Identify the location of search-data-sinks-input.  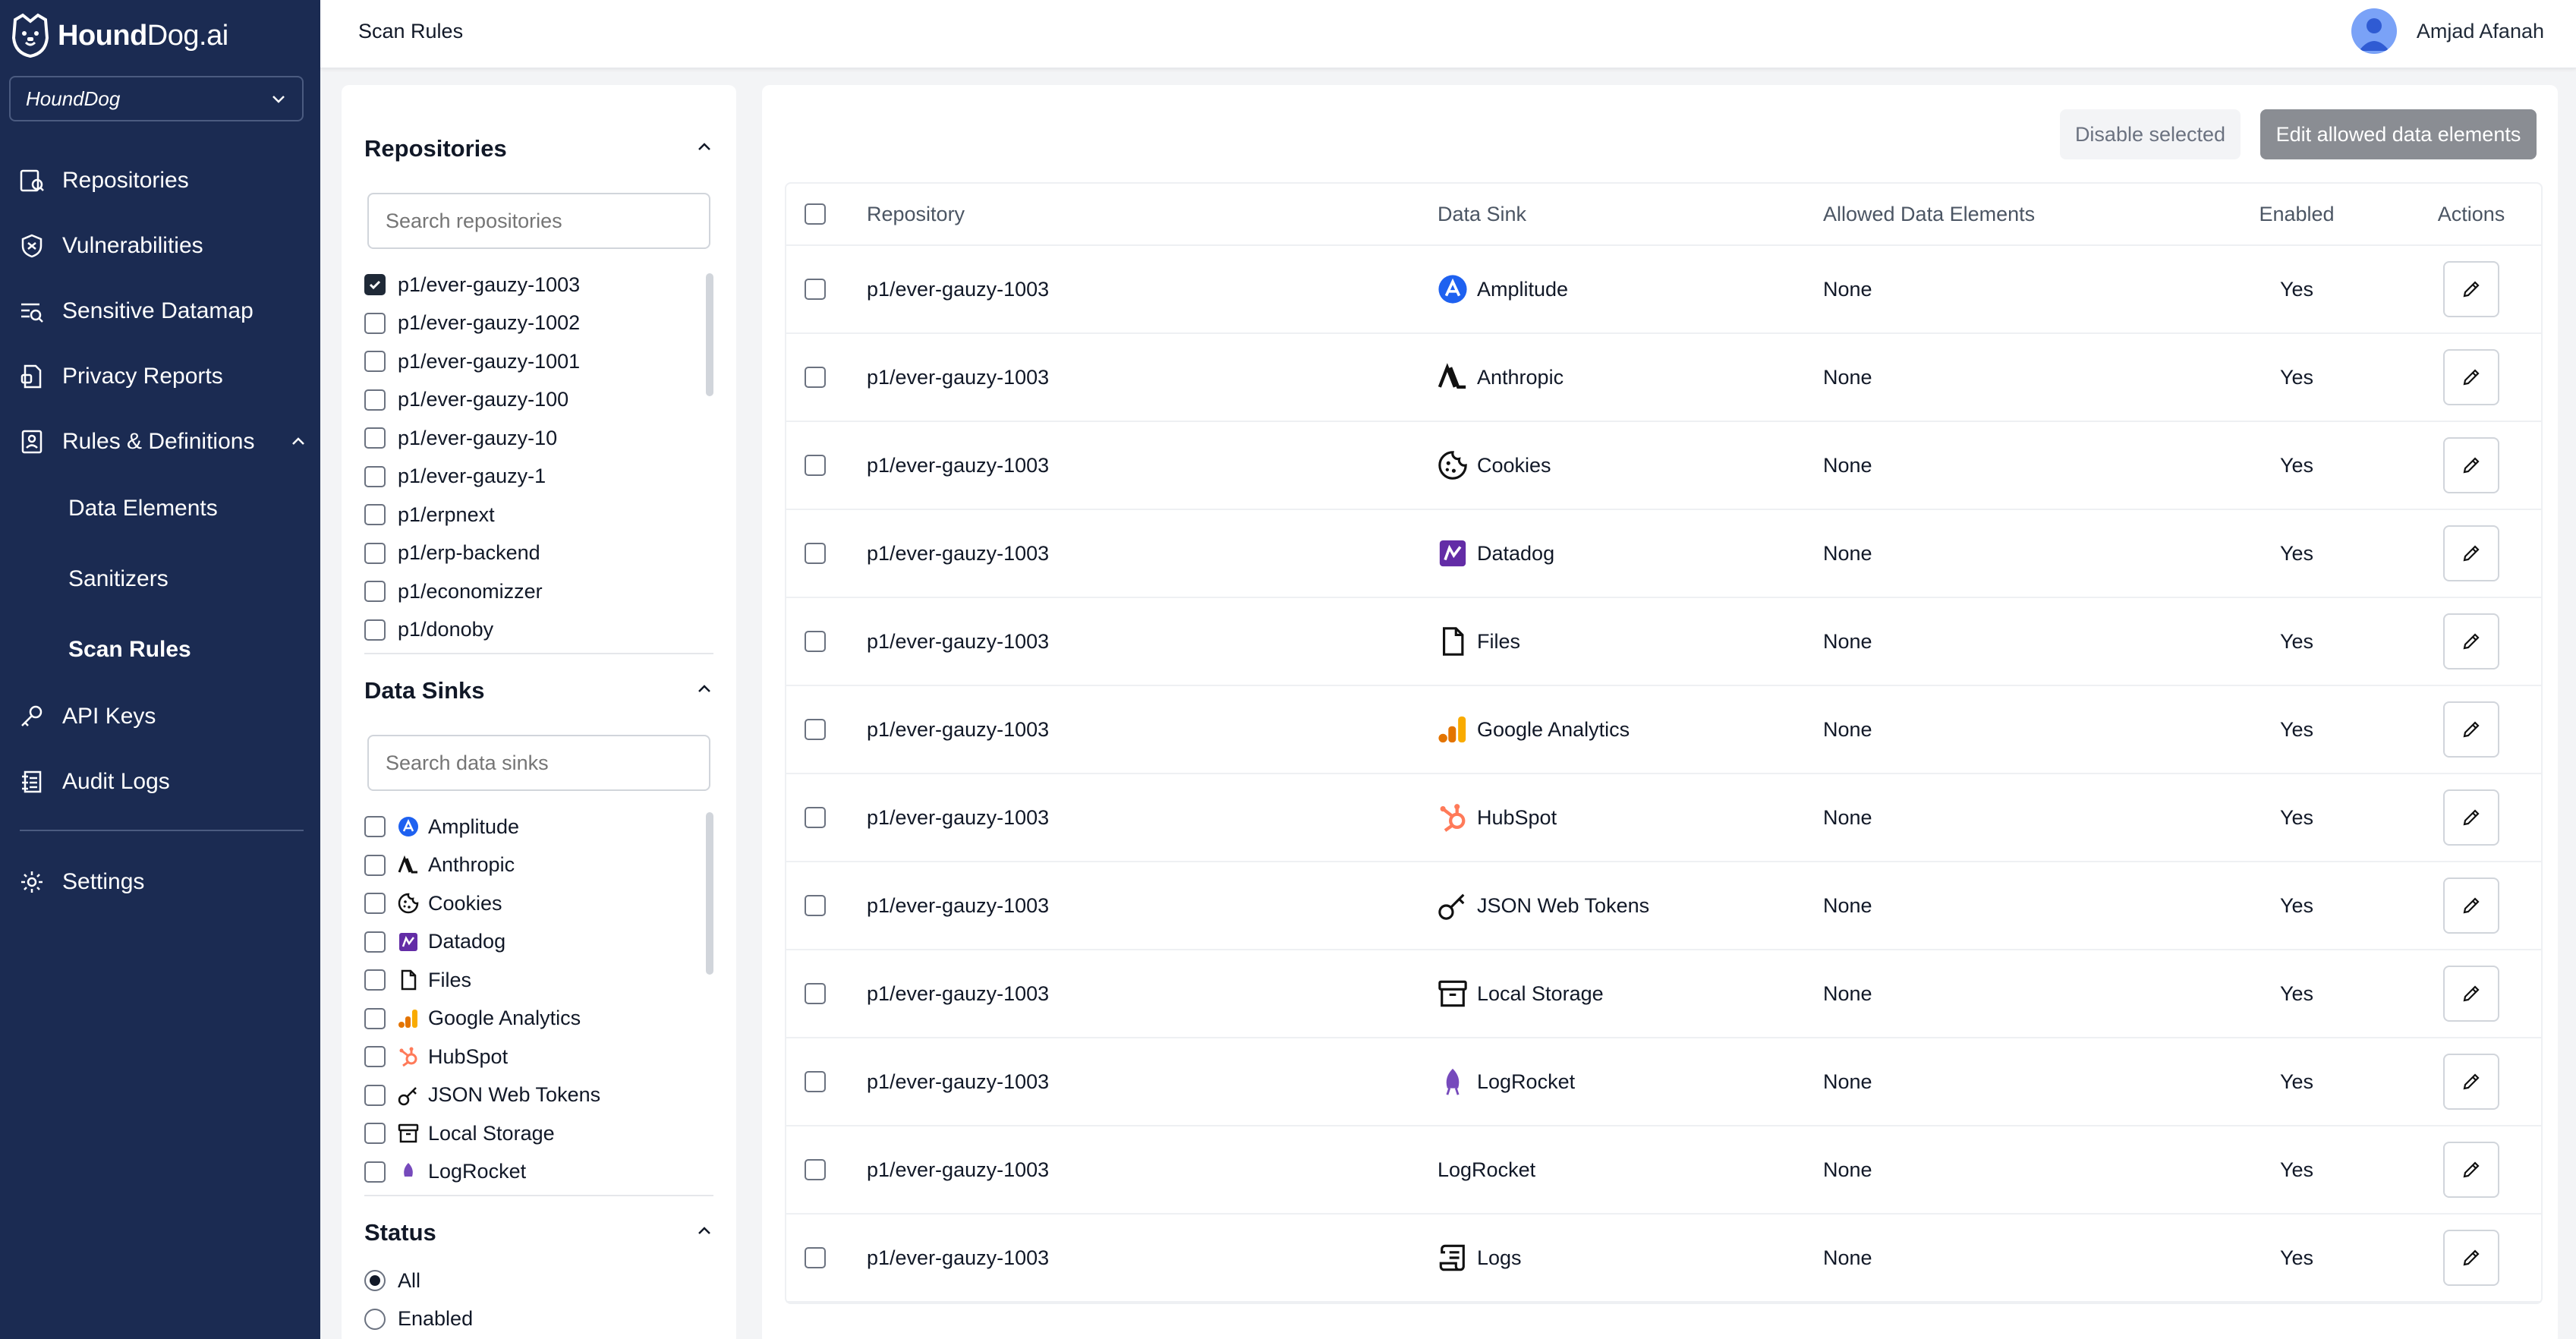
(538, 763).